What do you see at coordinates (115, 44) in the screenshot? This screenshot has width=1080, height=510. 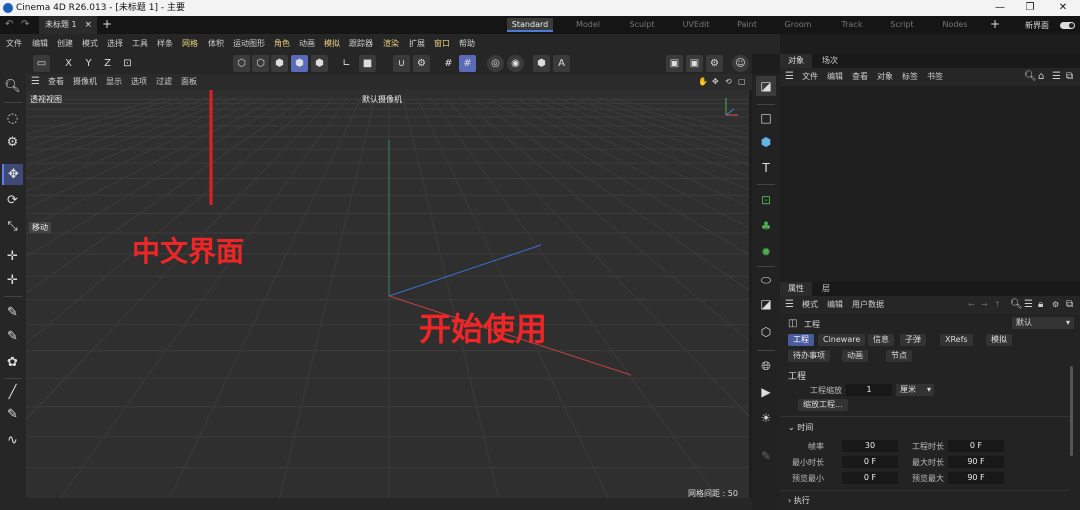 I see `menu-select: 选择` at bounding box center [115, 44].